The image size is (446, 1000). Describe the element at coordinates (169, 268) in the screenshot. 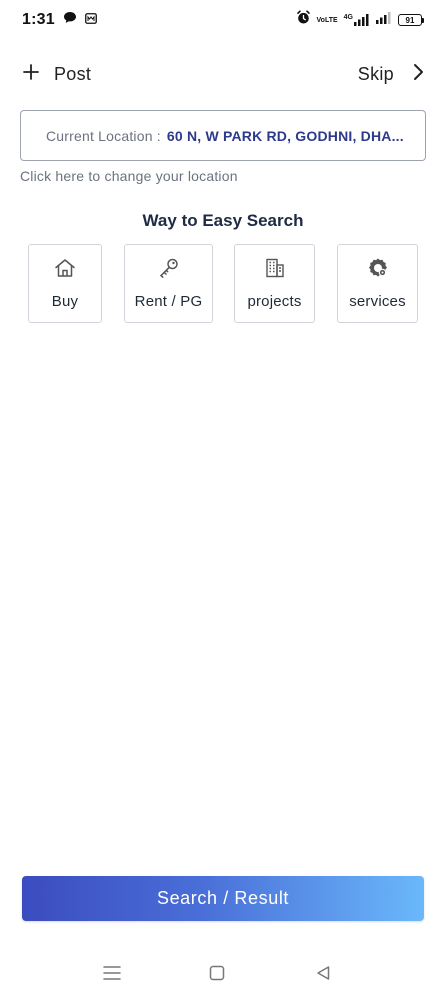

I see `key-icon` at that location.